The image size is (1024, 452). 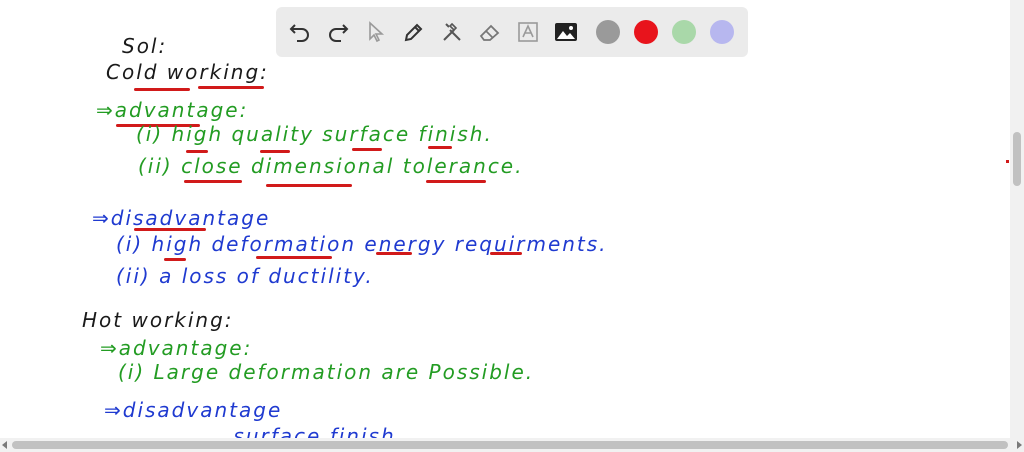 I want to click on eraser-icon, so click(x=490, y=32).